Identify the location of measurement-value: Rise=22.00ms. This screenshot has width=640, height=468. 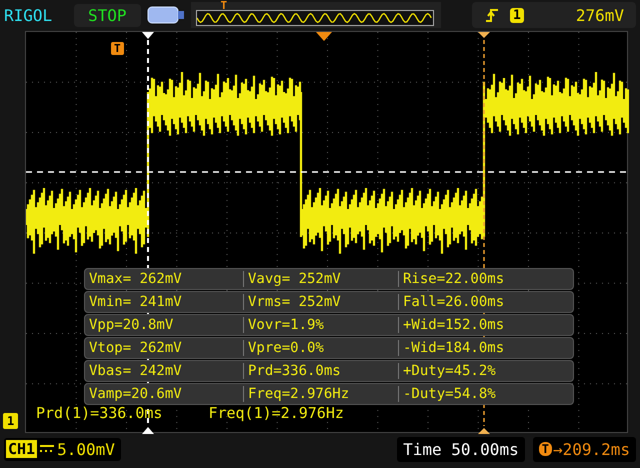
(485, 279).